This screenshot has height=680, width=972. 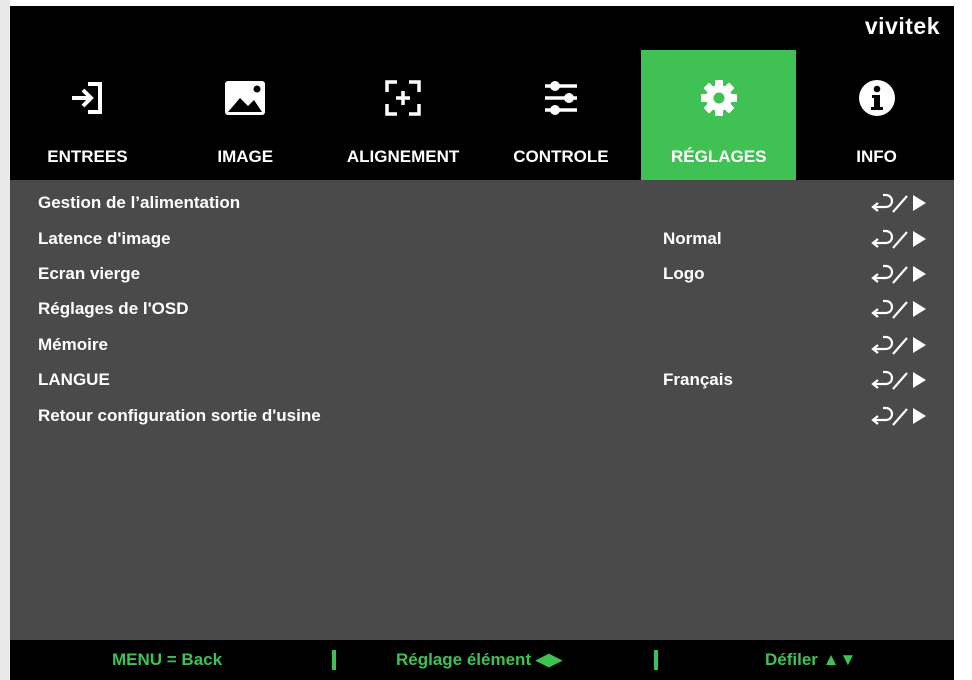 What do you see at coordinates (692, 238) in the screenshot?
I see `menu-item-value: Normal` at bounding box center [692, 238].